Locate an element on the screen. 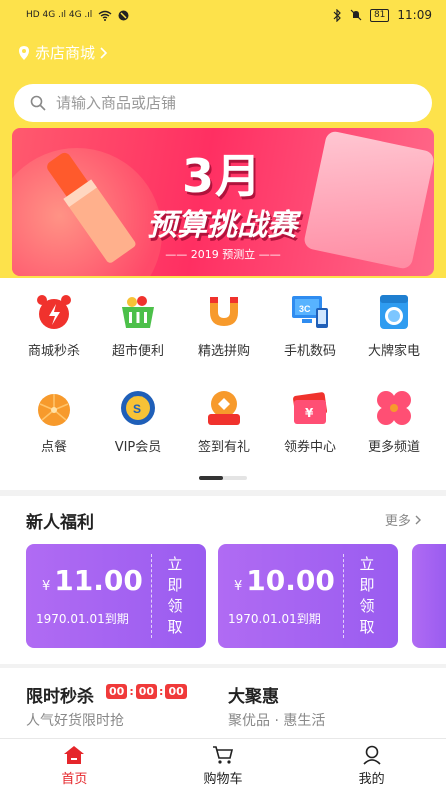 This screenshot has height=796, width=446. washing-machine-icon is located at coordinates (394, 312).